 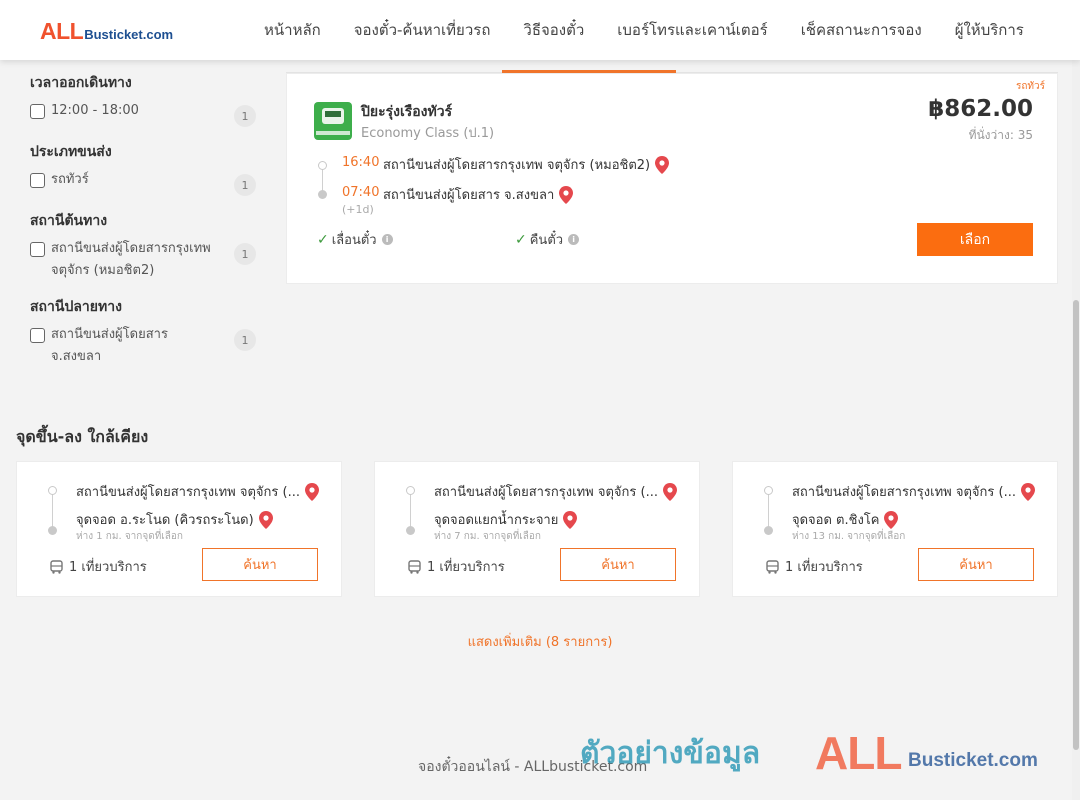 I want to click on trip-count-label: 1 เที่ยวบริการ, so click(x=108, y=567).